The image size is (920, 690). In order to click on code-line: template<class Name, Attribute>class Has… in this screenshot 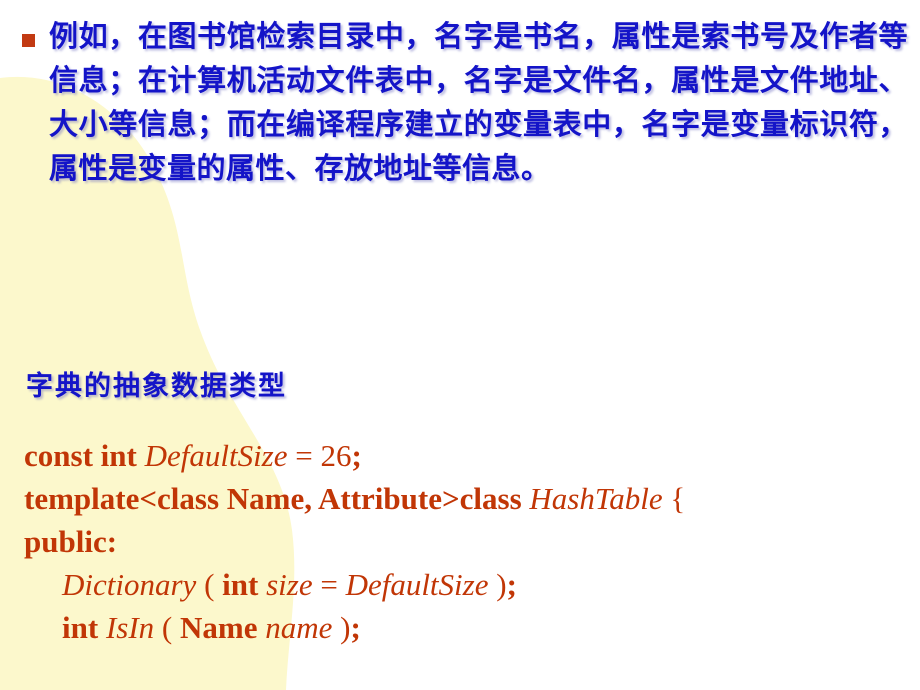, I will do `click(472, 498)`.